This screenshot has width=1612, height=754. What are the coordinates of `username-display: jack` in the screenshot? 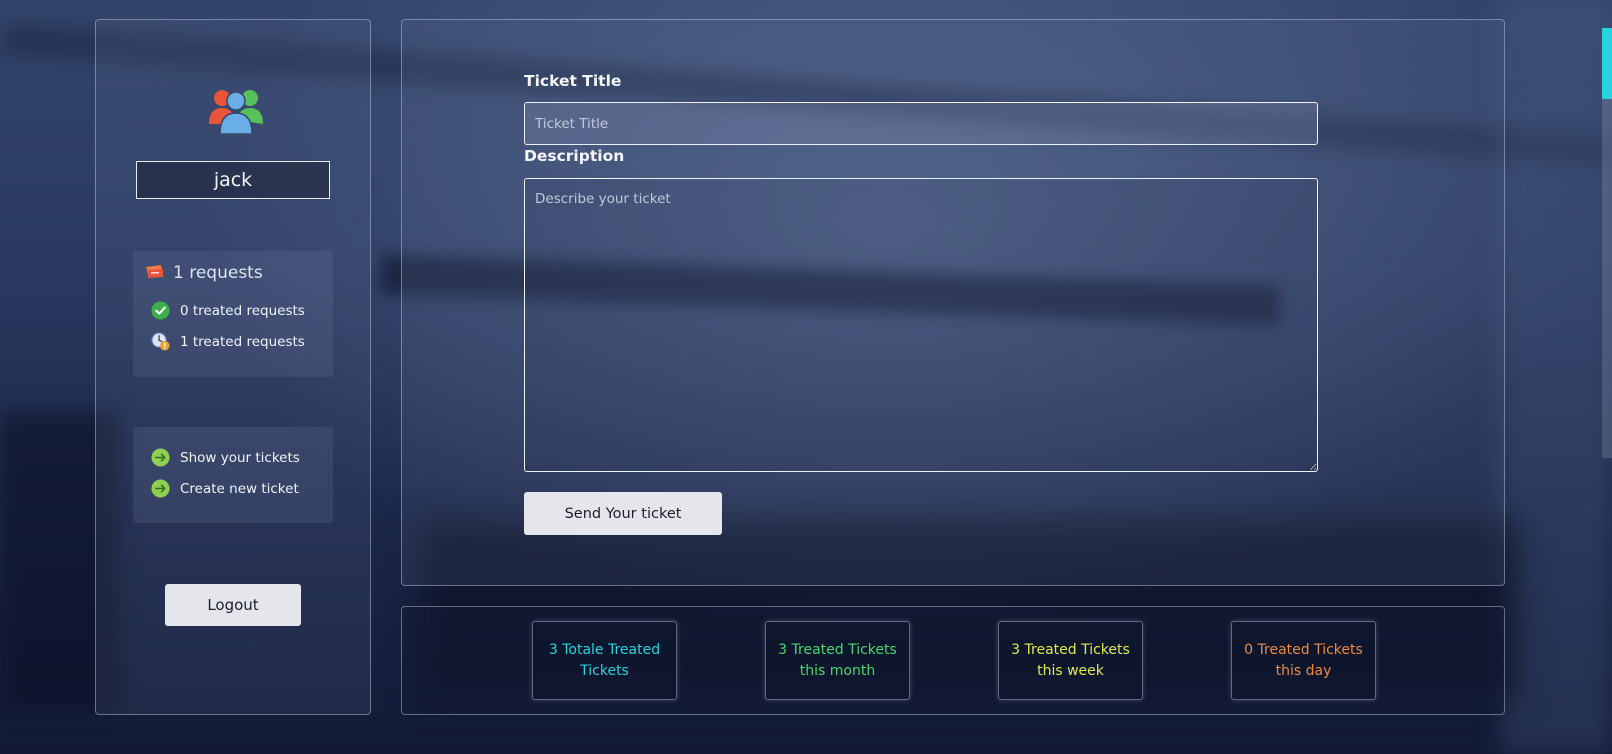 It's located at (233, 180).